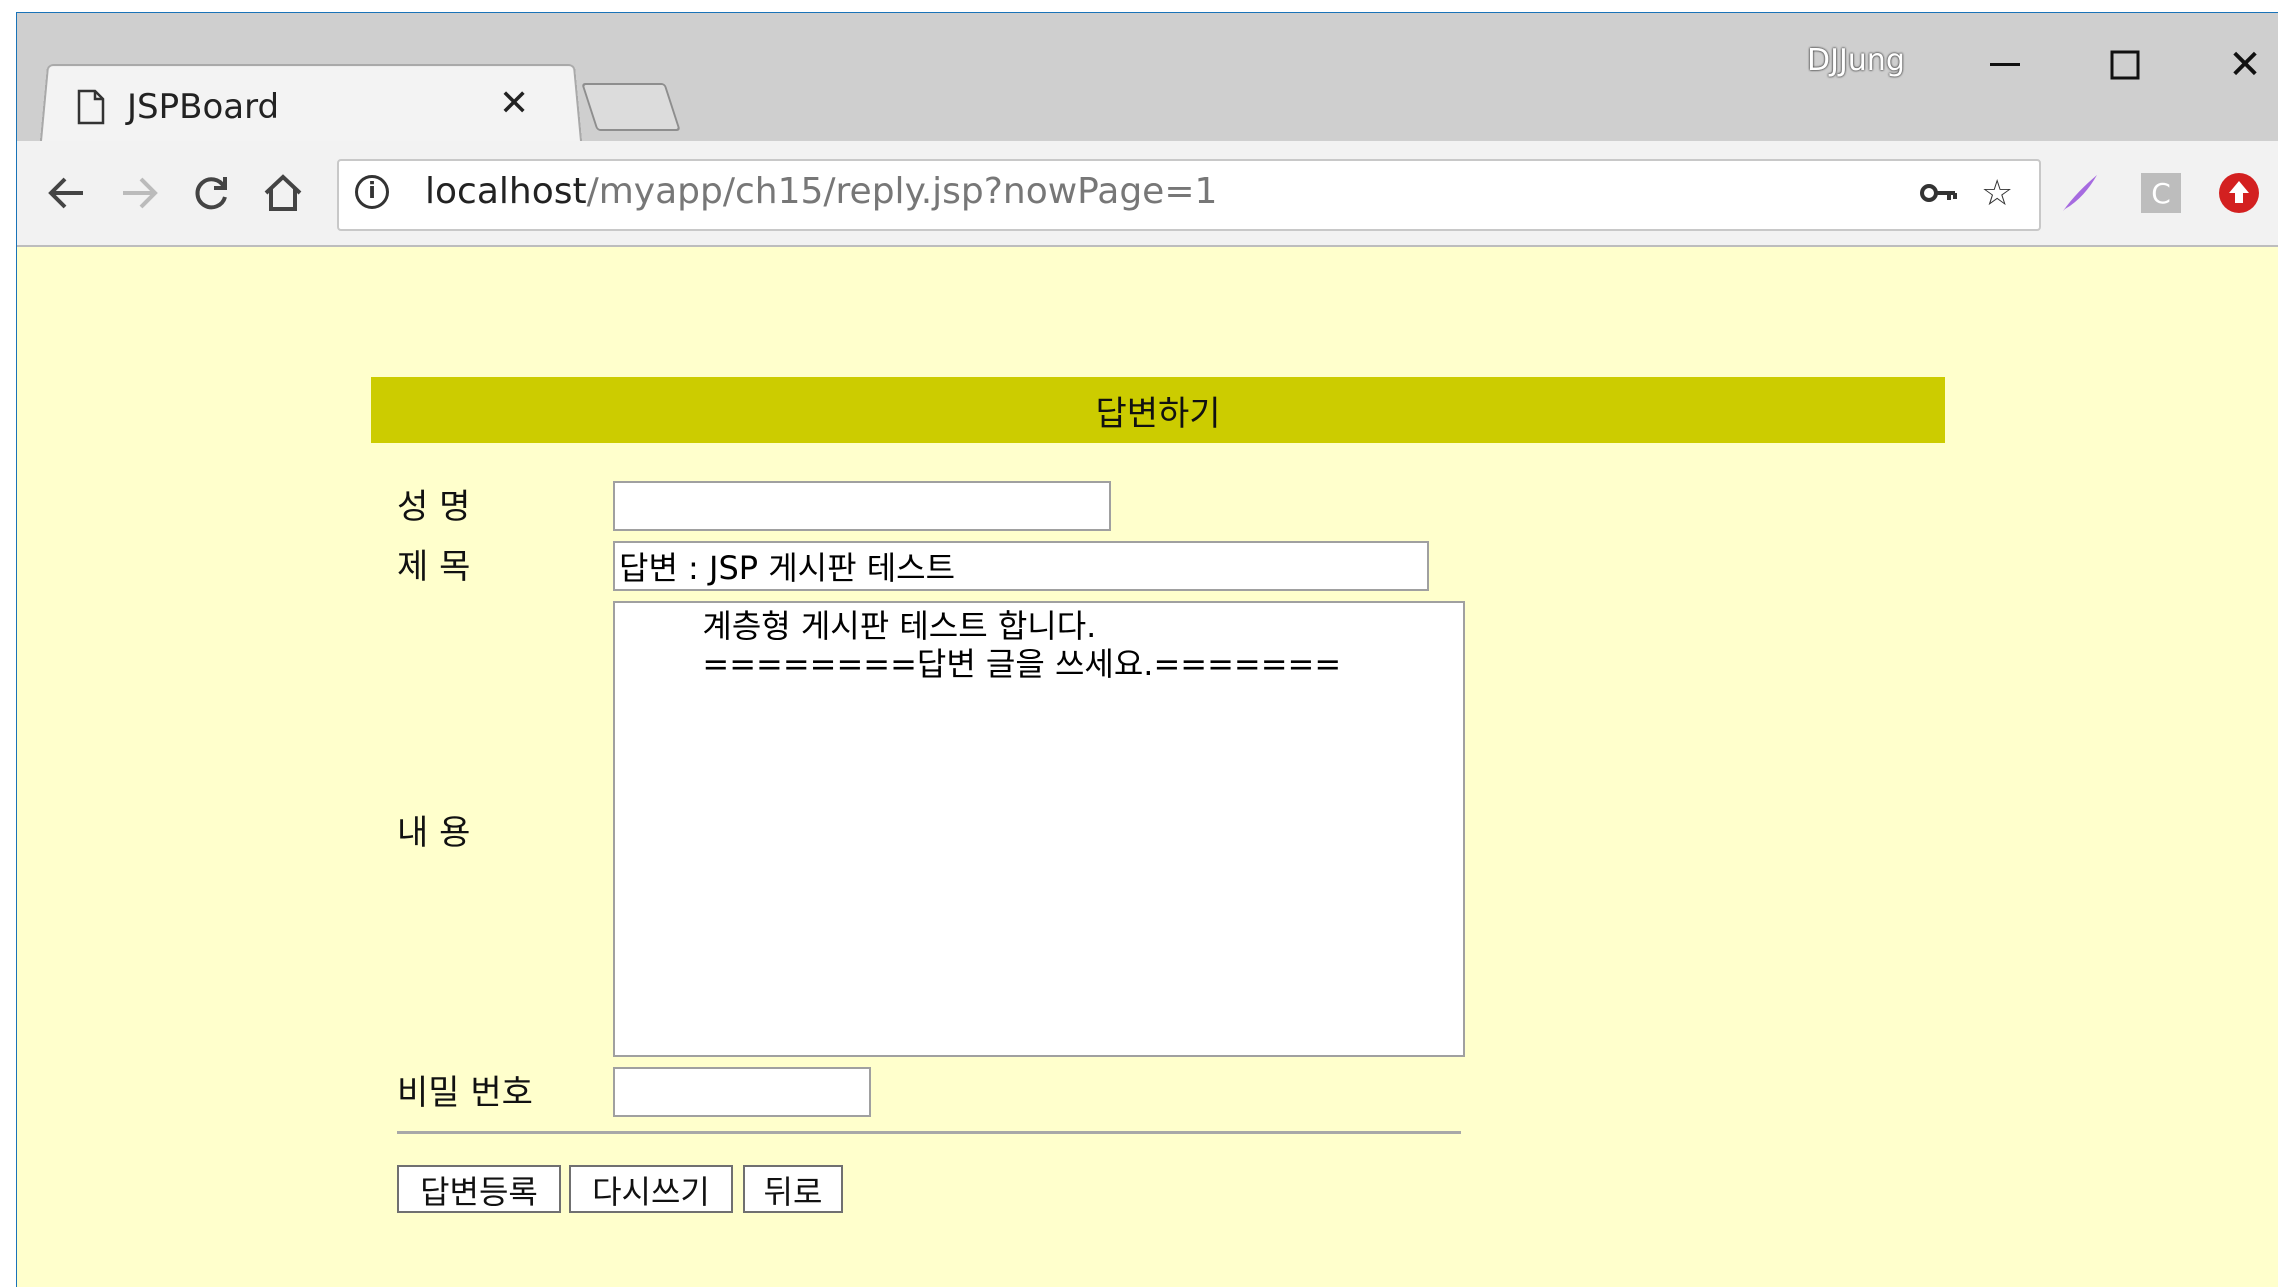 This screenshot has height=1287, width=2278. Describe the element at coordinates (67, 193) in the screenshot. I see `back-arrow-icon` at that location.